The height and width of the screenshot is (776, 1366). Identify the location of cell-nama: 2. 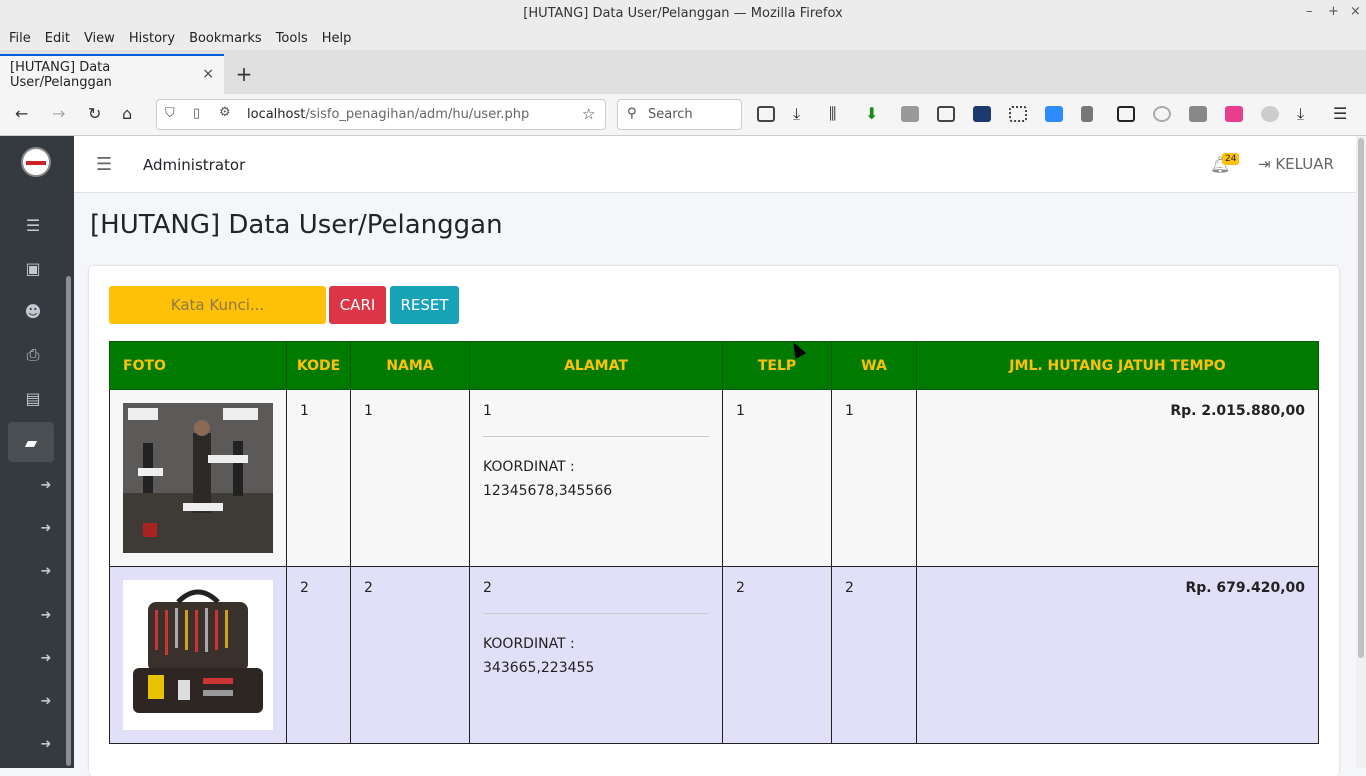
(410, 655).